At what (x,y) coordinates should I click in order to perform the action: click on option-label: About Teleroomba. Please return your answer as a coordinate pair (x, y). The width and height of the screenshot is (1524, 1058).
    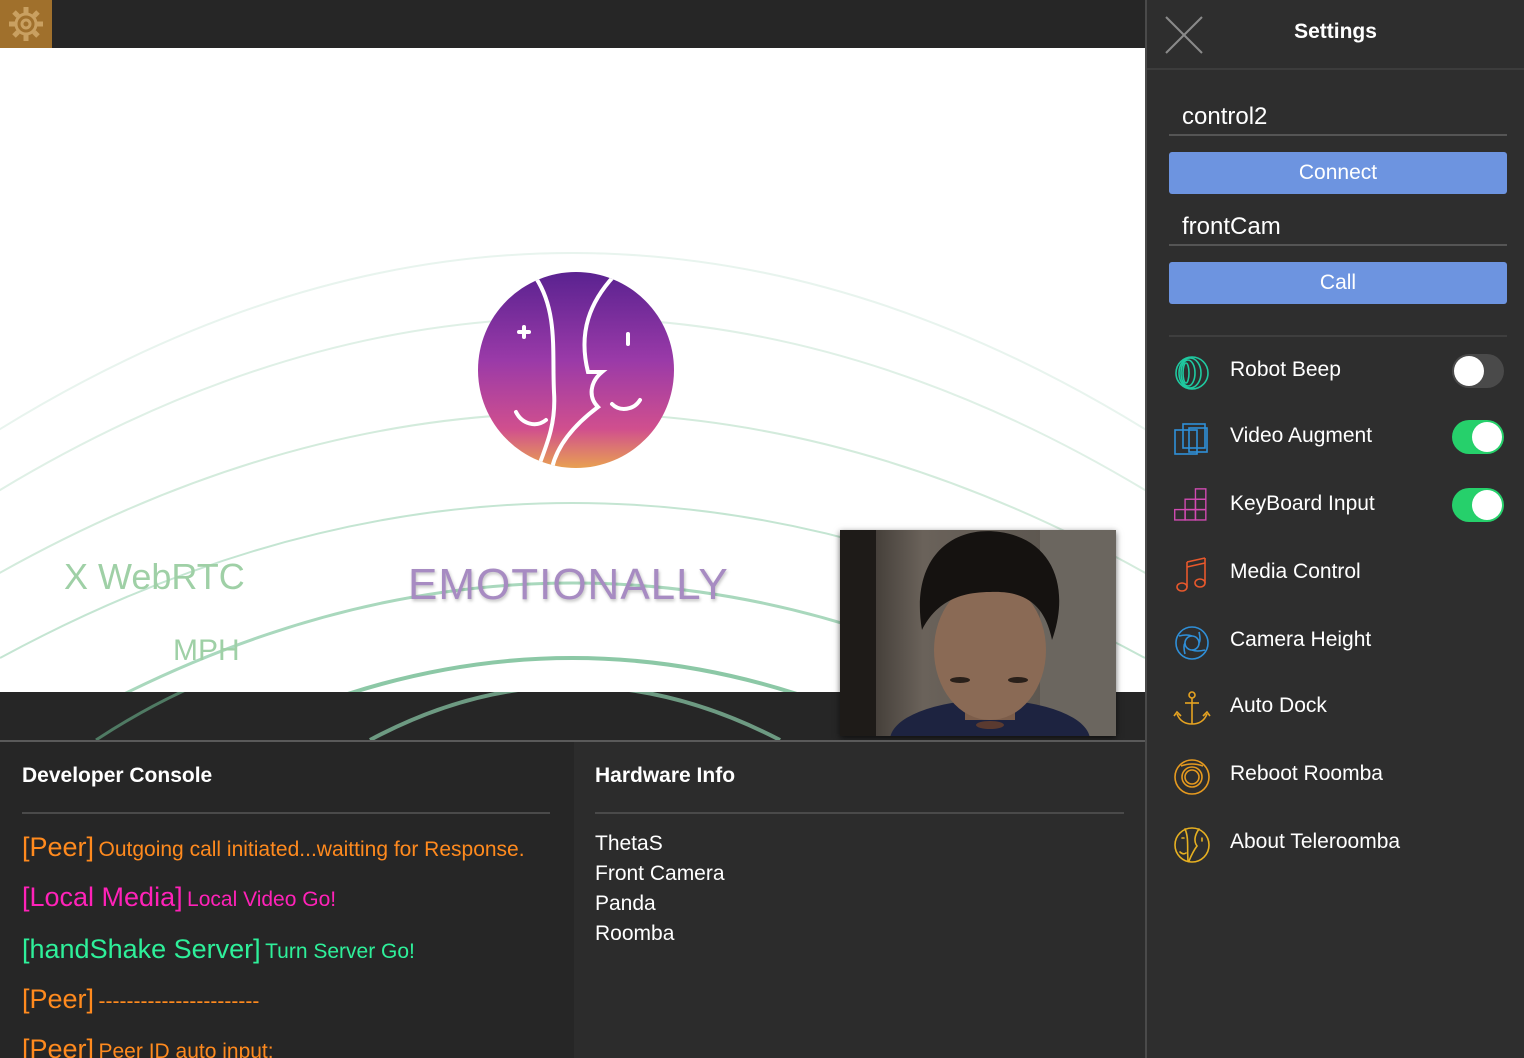
    Looking at the image, I should click on (1315, 841).